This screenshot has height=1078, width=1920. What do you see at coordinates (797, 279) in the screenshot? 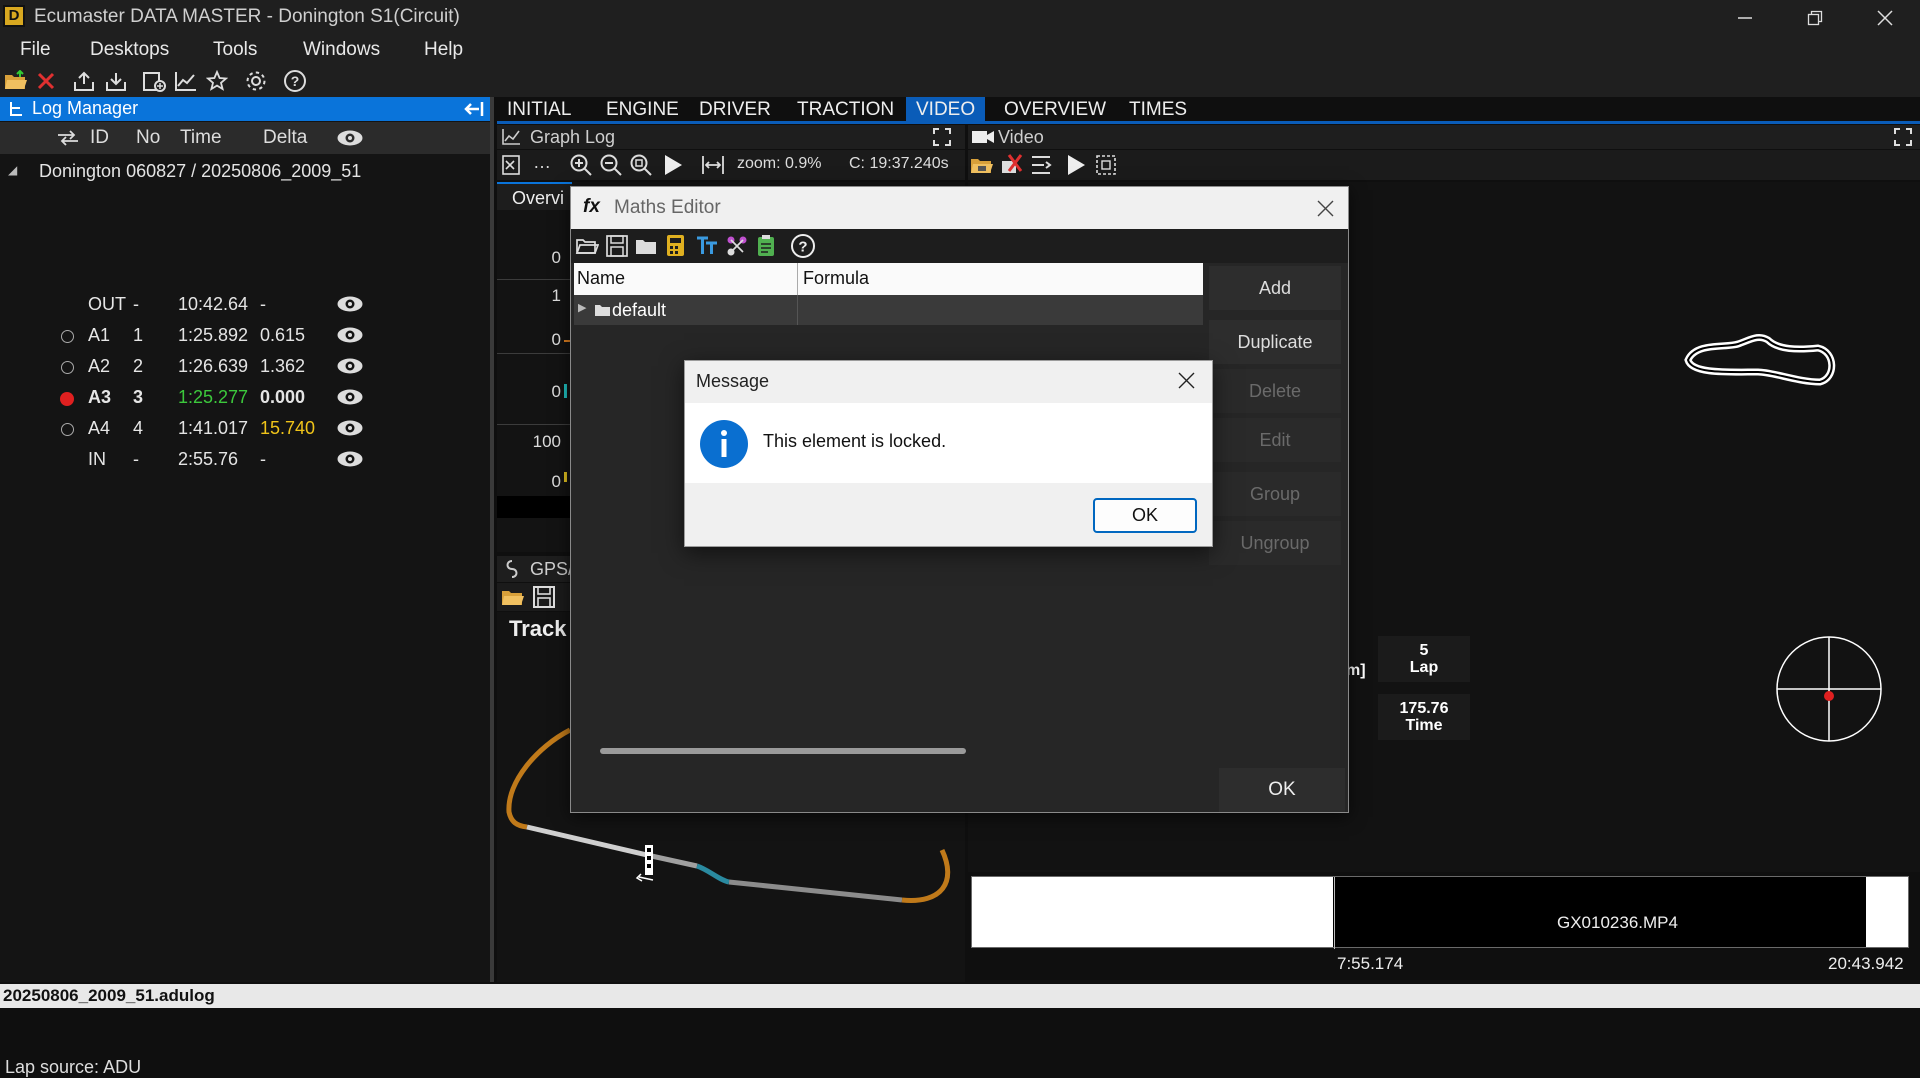
I see `column-divider` at bounding box center [797, 279].